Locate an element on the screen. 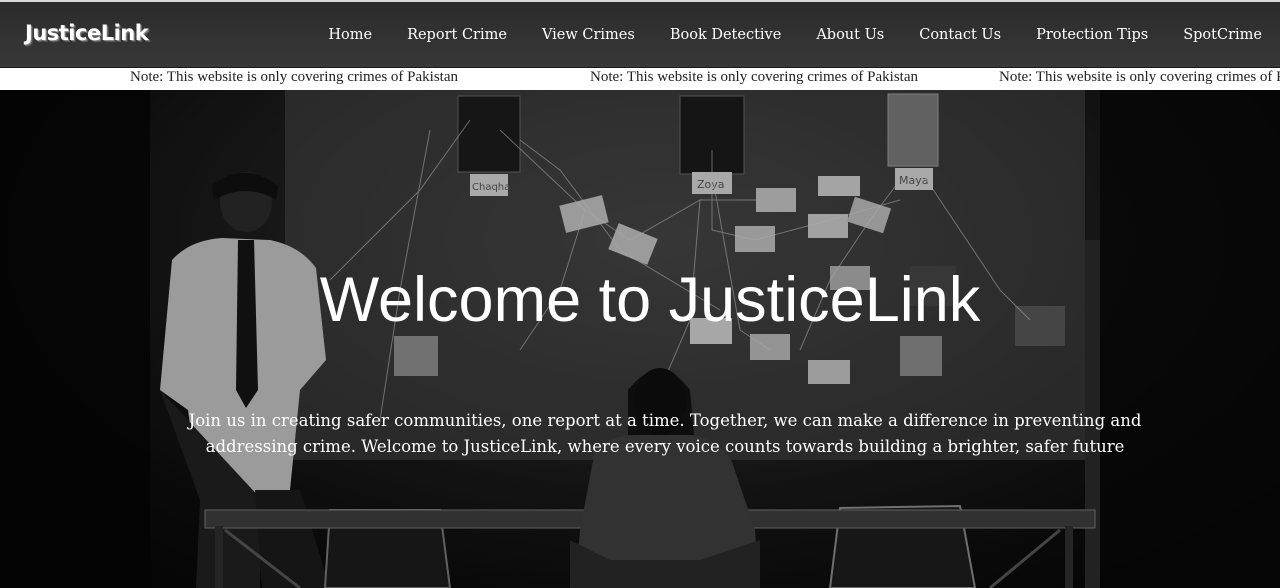 Image resolution: width=1280 pixels, height=588 pixels. site-logo: JusticeLink is located at coordinates (87, 33).